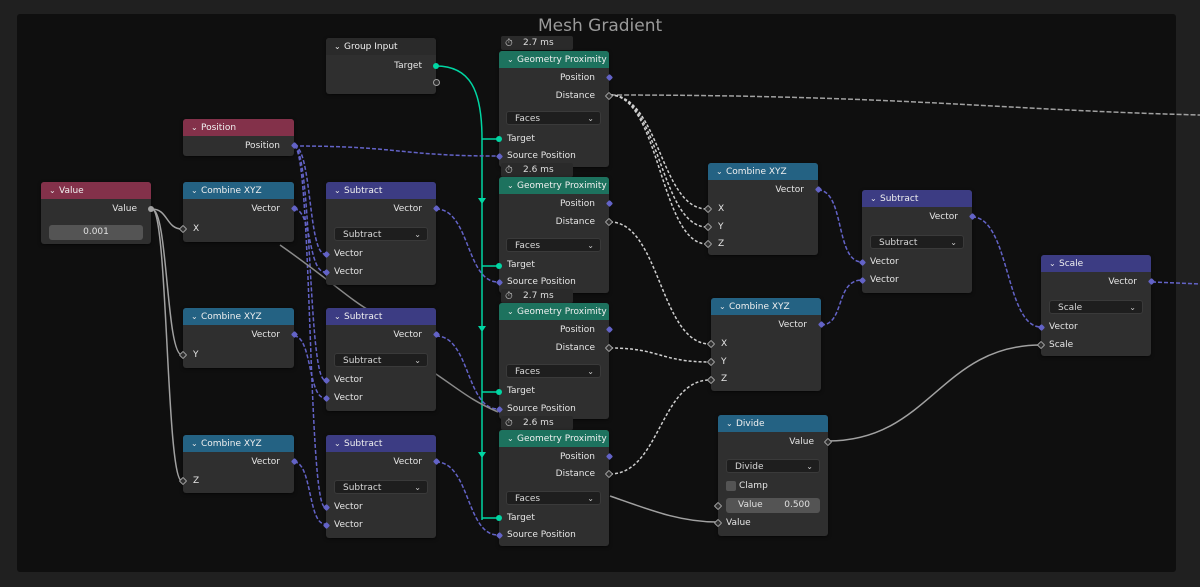 The width and height of the screenshot is (1200, 587). Describe the element at coordinates (773, 466) in the screenshot. I see `operation-dropdown: Divide ⌄` at that location.